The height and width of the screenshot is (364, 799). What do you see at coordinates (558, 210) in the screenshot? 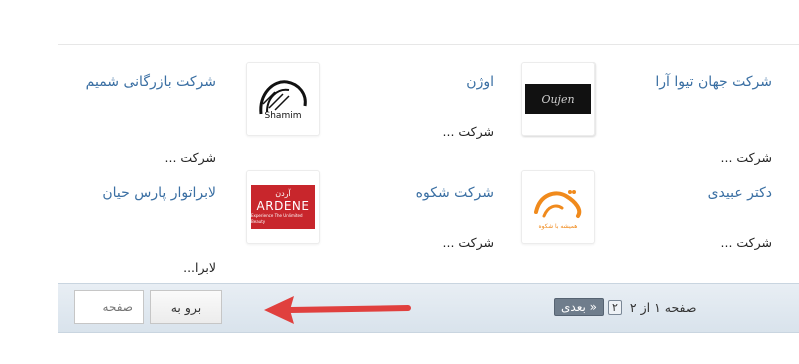
I see `shokouh-logo-graphic: همیشه با شکوه` at bounding box center [558, 210].